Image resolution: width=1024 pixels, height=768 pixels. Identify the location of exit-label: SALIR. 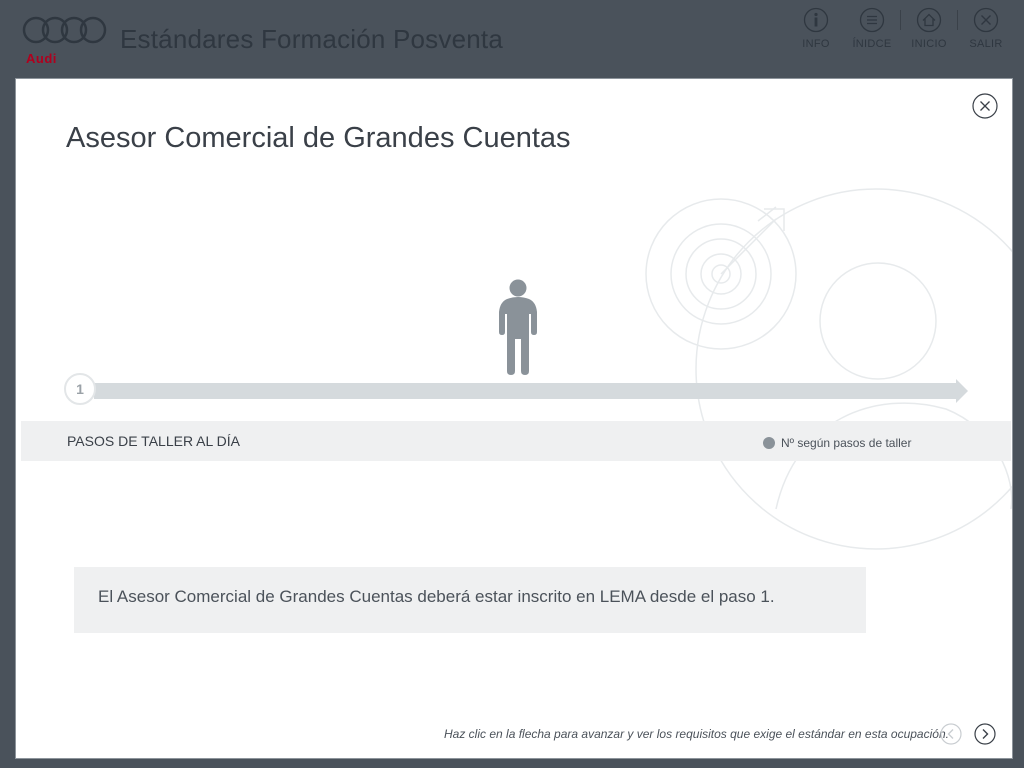
(986, 44).